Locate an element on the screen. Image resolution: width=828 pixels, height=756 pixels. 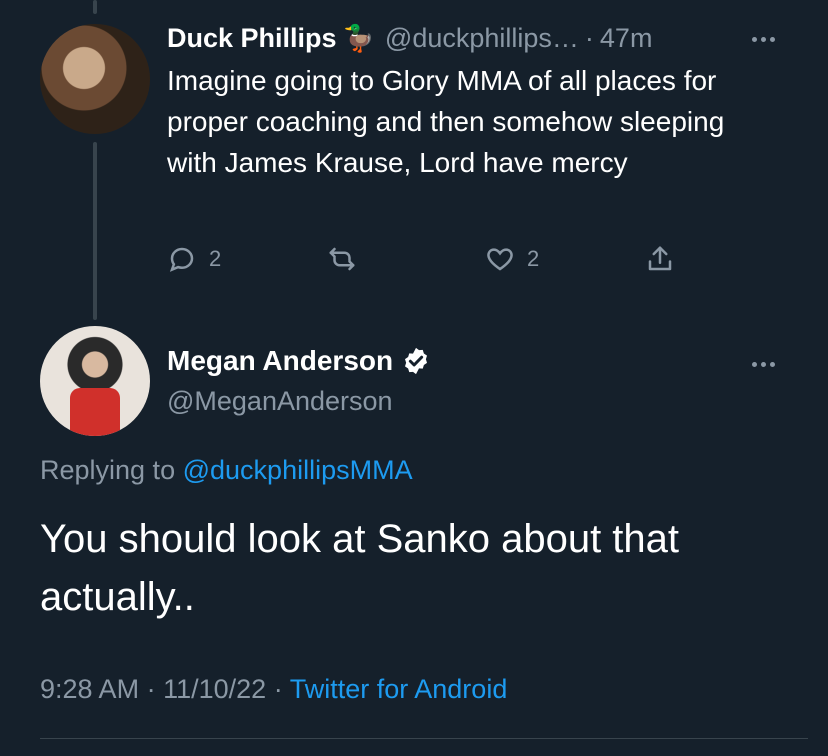
duck-emoji-icon: 🦆 is located at coordinates (358, 37).